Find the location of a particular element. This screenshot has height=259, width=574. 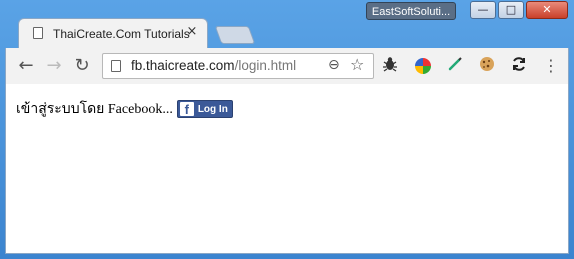

new-tab-button is located at coordinates (235, 35).